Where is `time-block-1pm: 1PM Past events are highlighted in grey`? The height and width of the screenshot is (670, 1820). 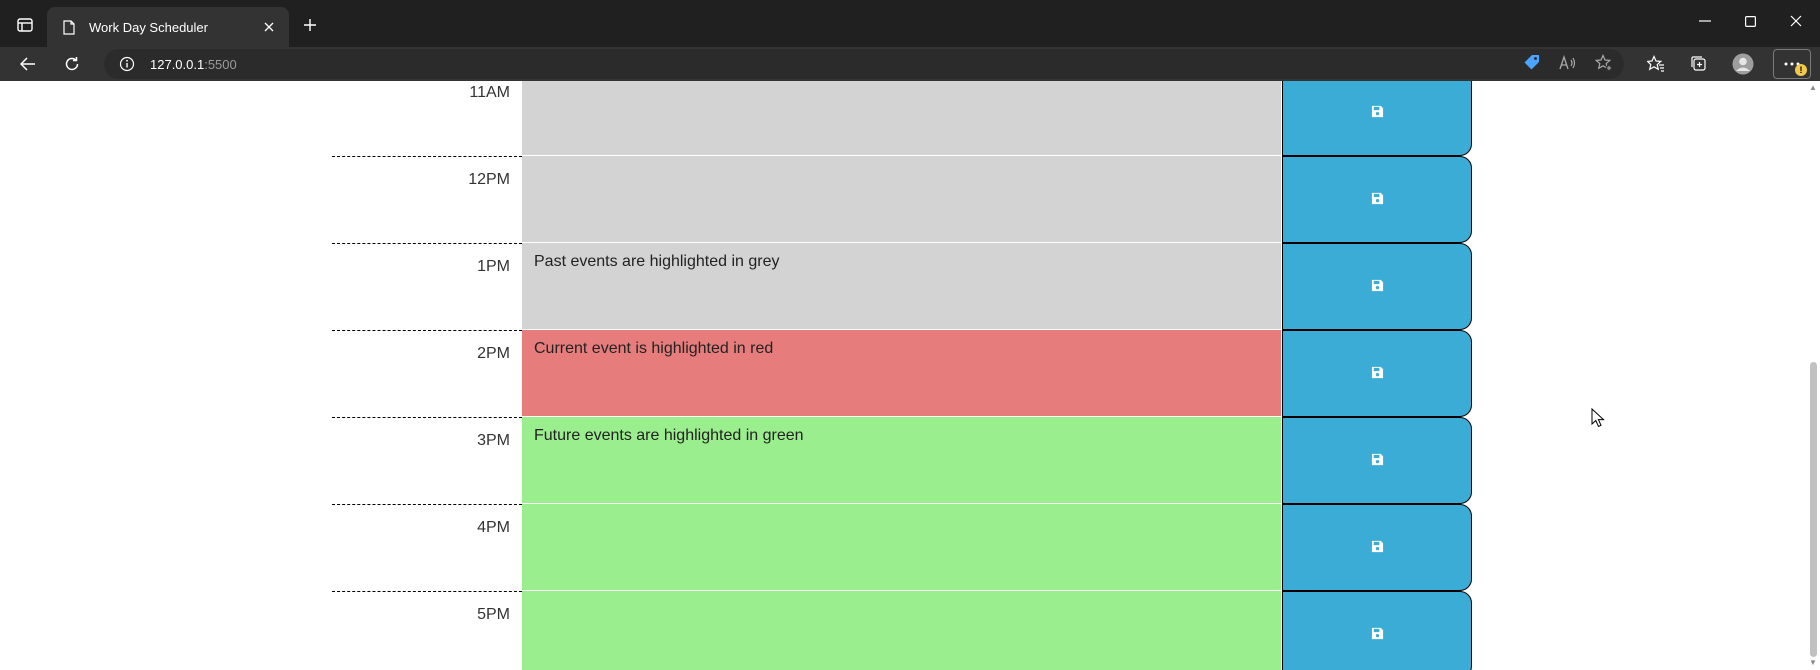
time-block-1pm: 1PM Past events are highlighted in grey is located at coordinates (903, 286).